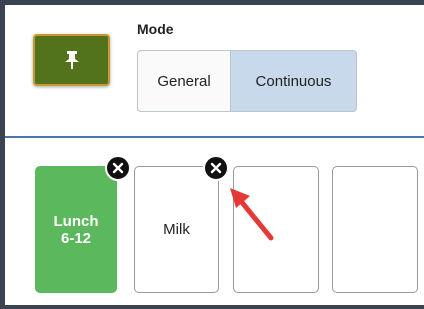  Describe the element at coordinates (214, 137) in the screenshot. I see `section-divider` at that location.